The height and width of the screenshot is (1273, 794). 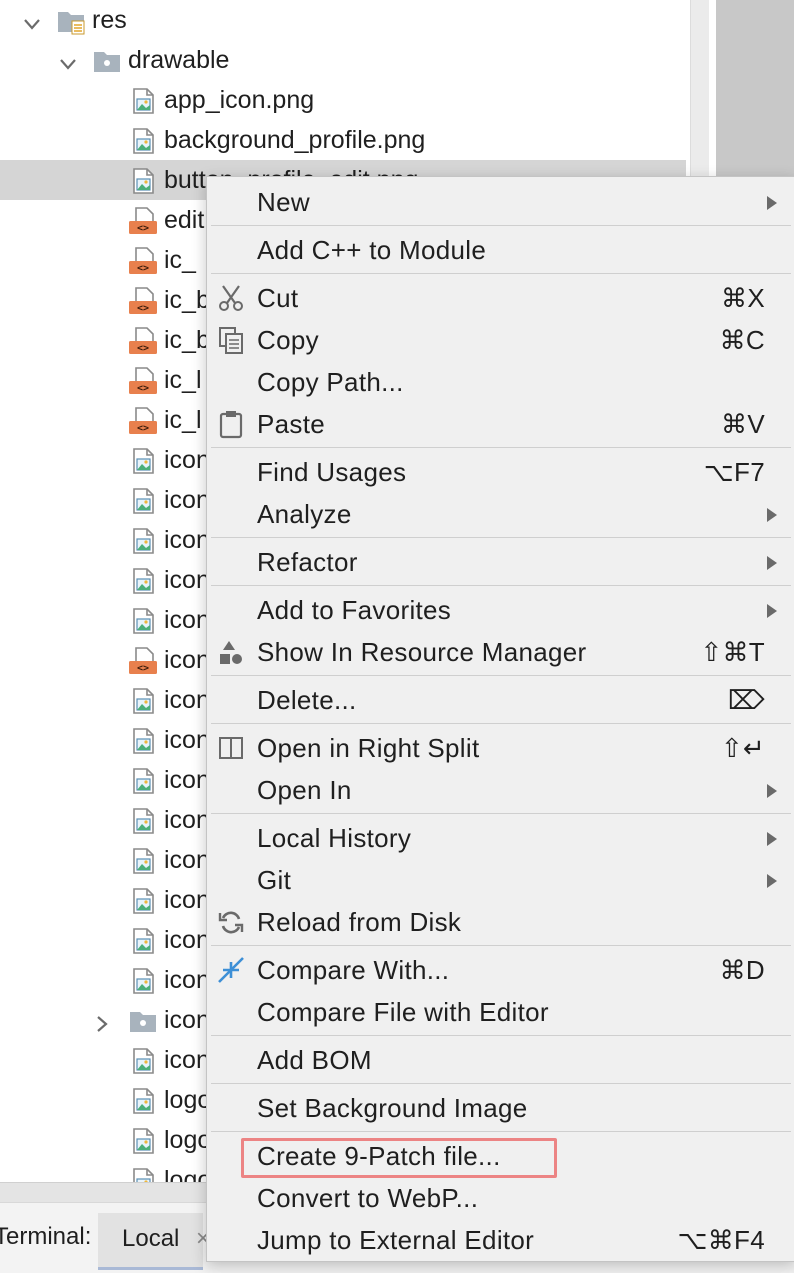 What do you see at coordinates (295, 140) in the screenshot?
I see `tree-row-label: background_profile.png` at bounding box center [295, 140].